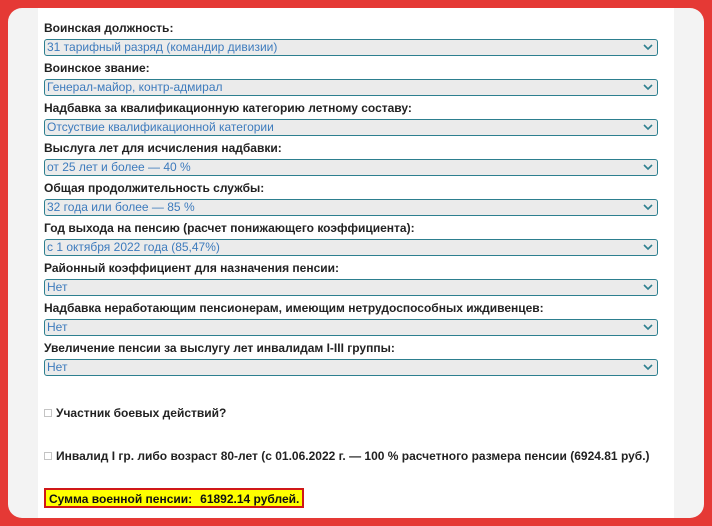  I want to click on military-position-value: 31 тарифный разряд (командир дивизии), so click(162, 47).